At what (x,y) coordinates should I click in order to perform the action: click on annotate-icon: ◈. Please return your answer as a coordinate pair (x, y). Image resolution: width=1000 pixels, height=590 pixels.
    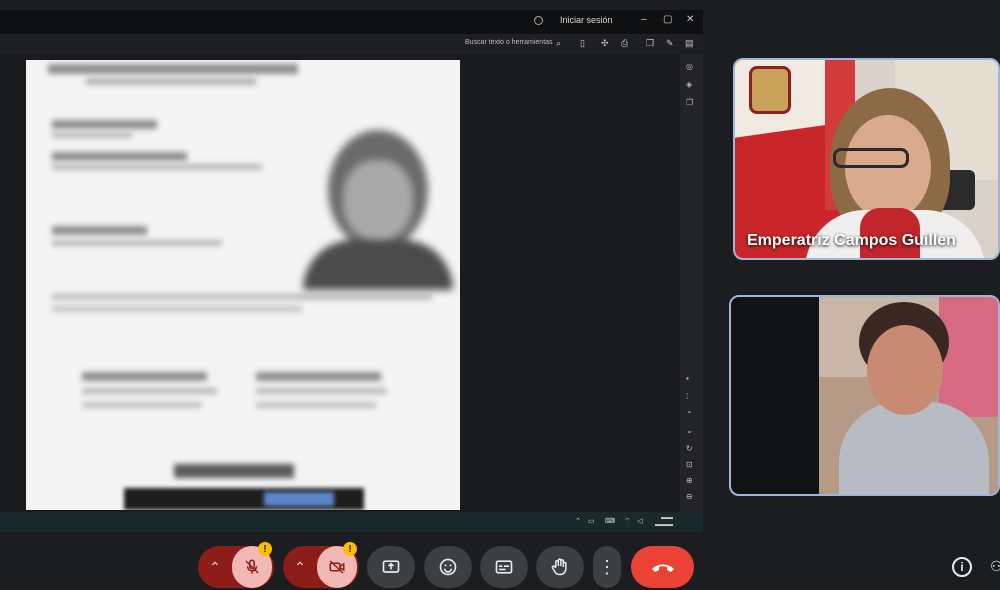
    Looking at the image, I should click on (689, 84).